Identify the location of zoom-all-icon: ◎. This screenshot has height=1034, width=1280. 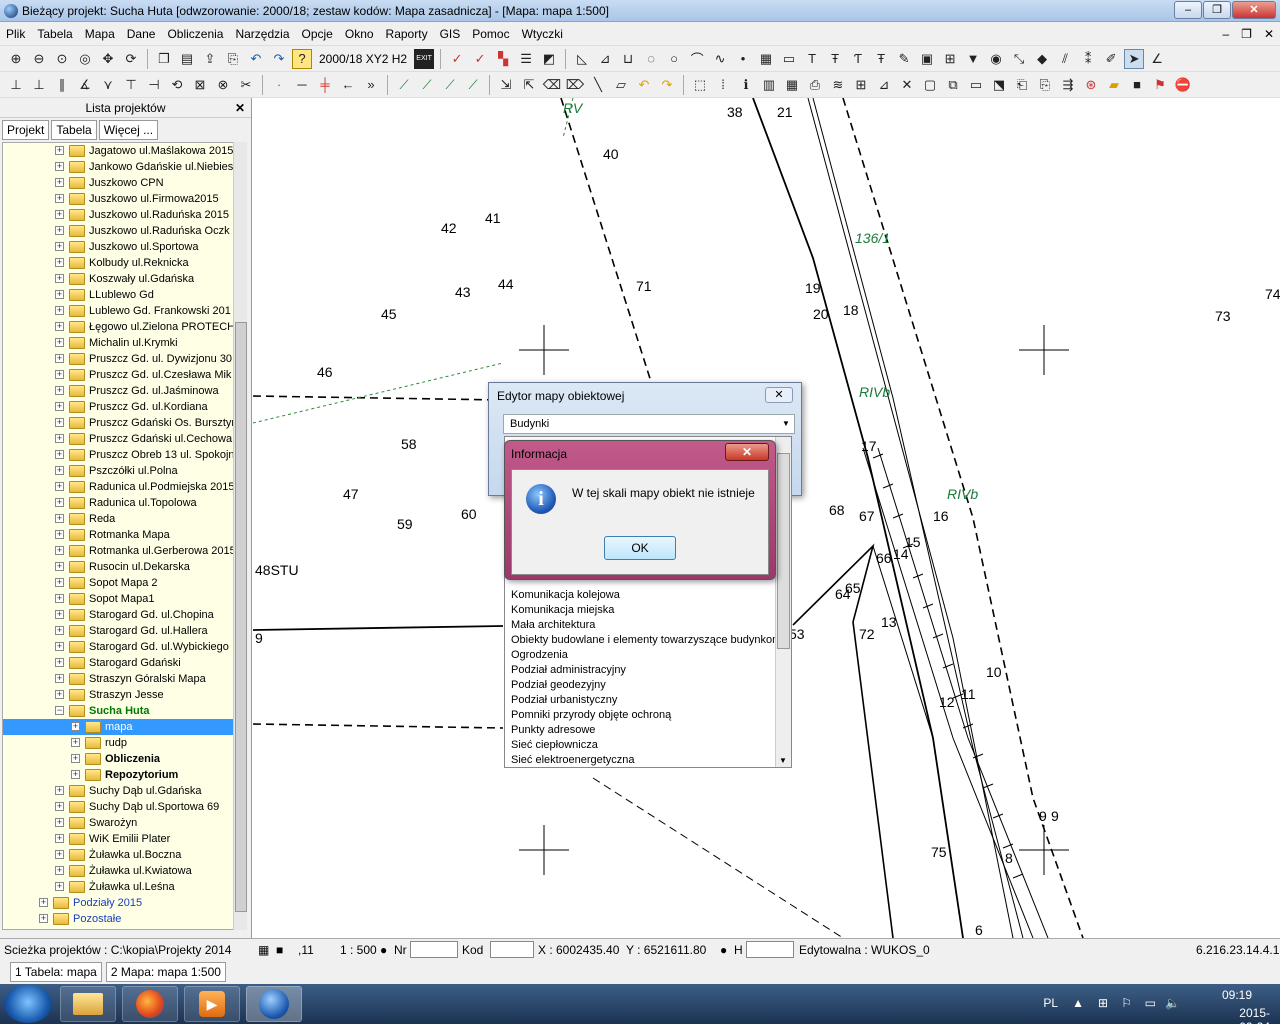
(85, 59).